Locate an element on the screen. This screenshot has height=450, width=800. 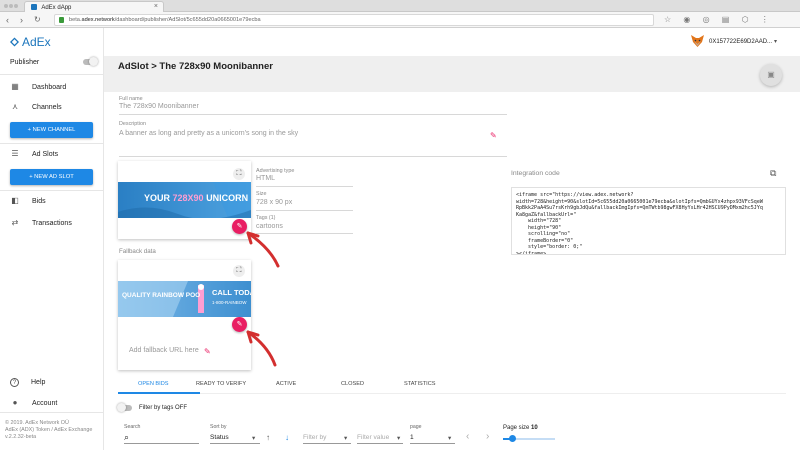
advertising-type-underline is located at coordinates (304, 186).